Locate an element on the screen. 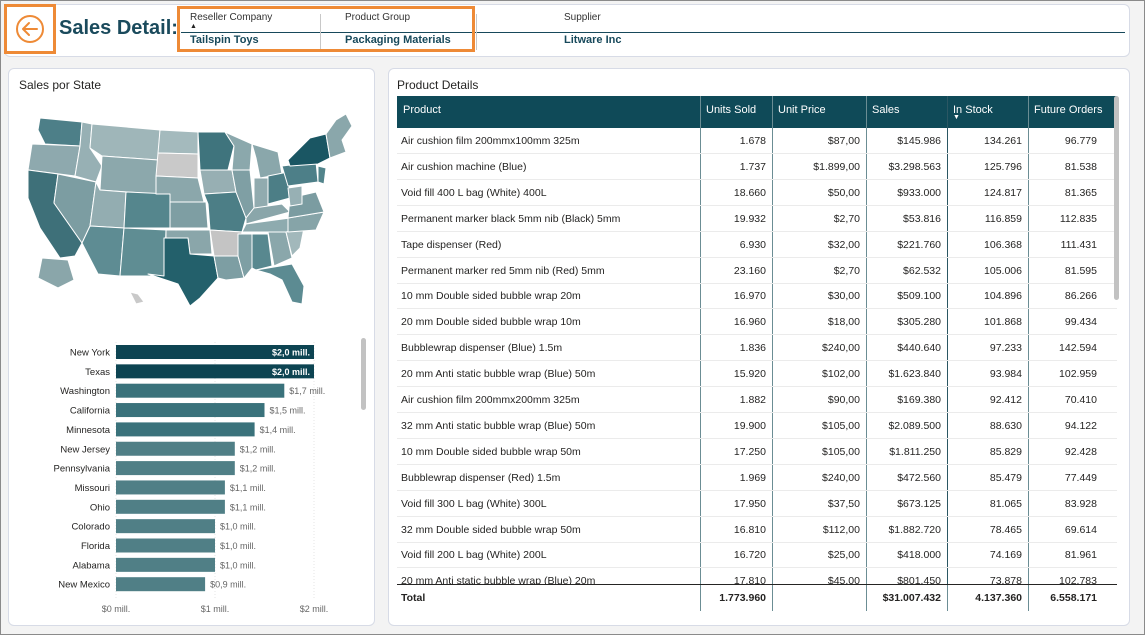 This screenshot has width=1145, height=635. bar-category-label: Texas is located at coordinates (97, 372).